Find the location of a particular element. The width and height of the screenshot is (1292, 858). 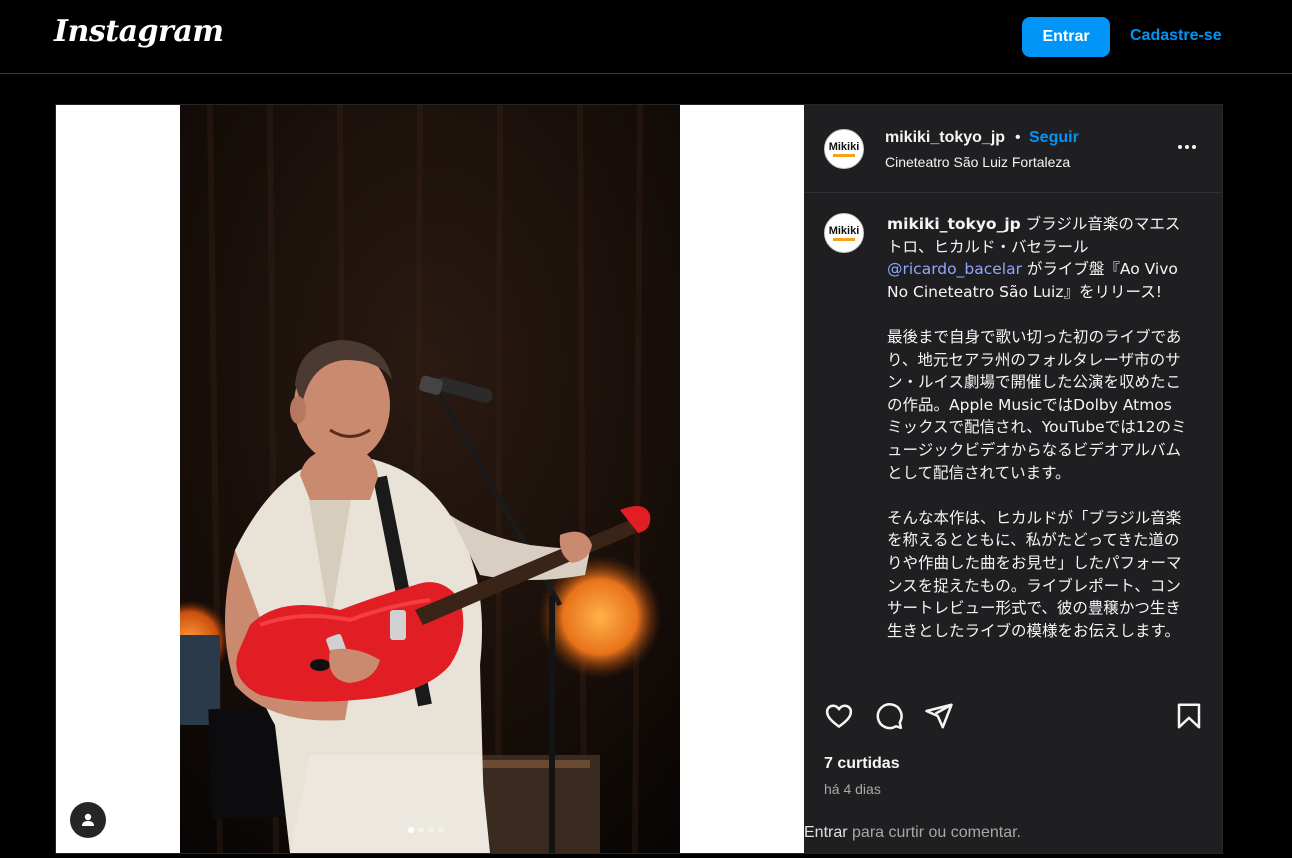

tagged-users-button is located at coordinates (88, 820).